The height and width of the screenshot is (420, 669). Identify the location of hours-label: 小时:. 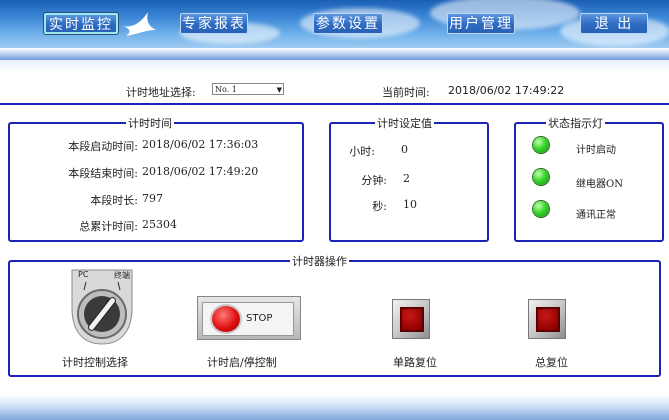
(362, 151).